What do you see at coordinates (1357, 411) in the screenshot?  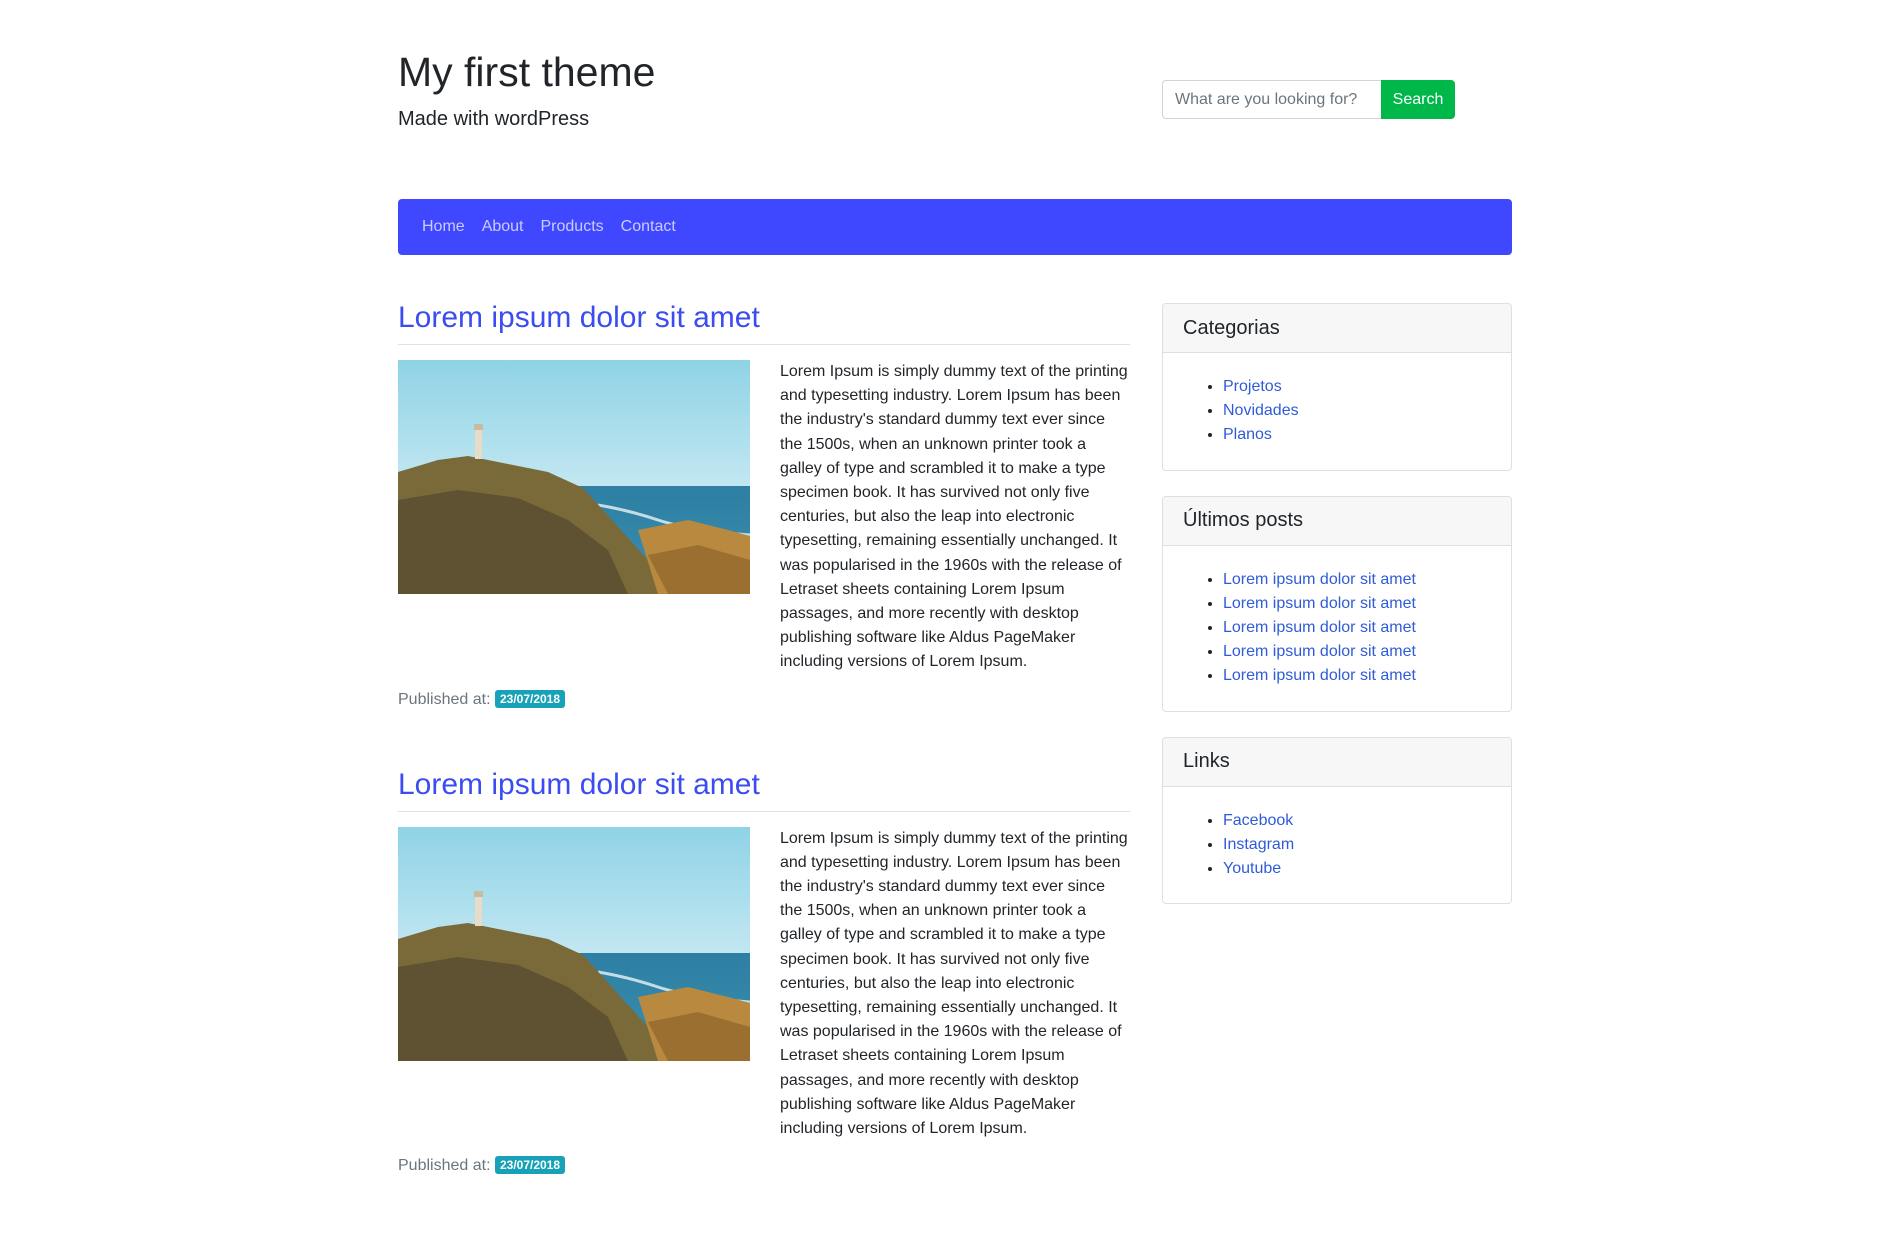 I see `list-item: Novidades` at bounding box center [1357, 411].